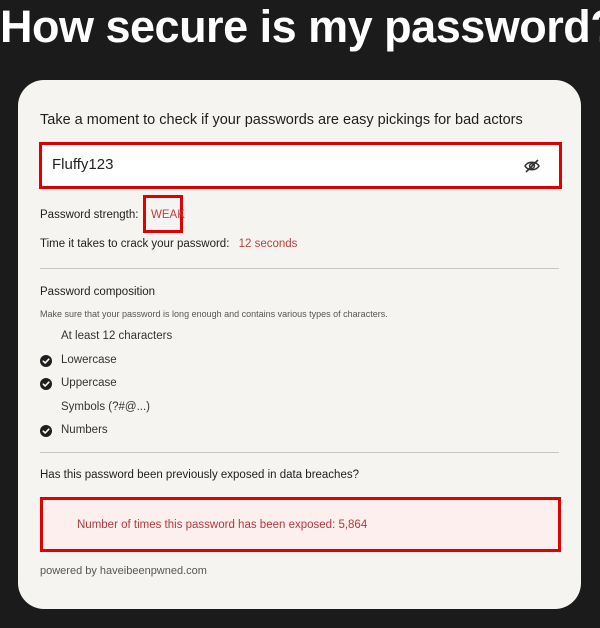 This screenshot has width=600, height=628. What do you see at coordinates (106, 406) in the screenshot?
I see `composition-item-label: Symbols (?#@...)` at bounding box center [106, 406].